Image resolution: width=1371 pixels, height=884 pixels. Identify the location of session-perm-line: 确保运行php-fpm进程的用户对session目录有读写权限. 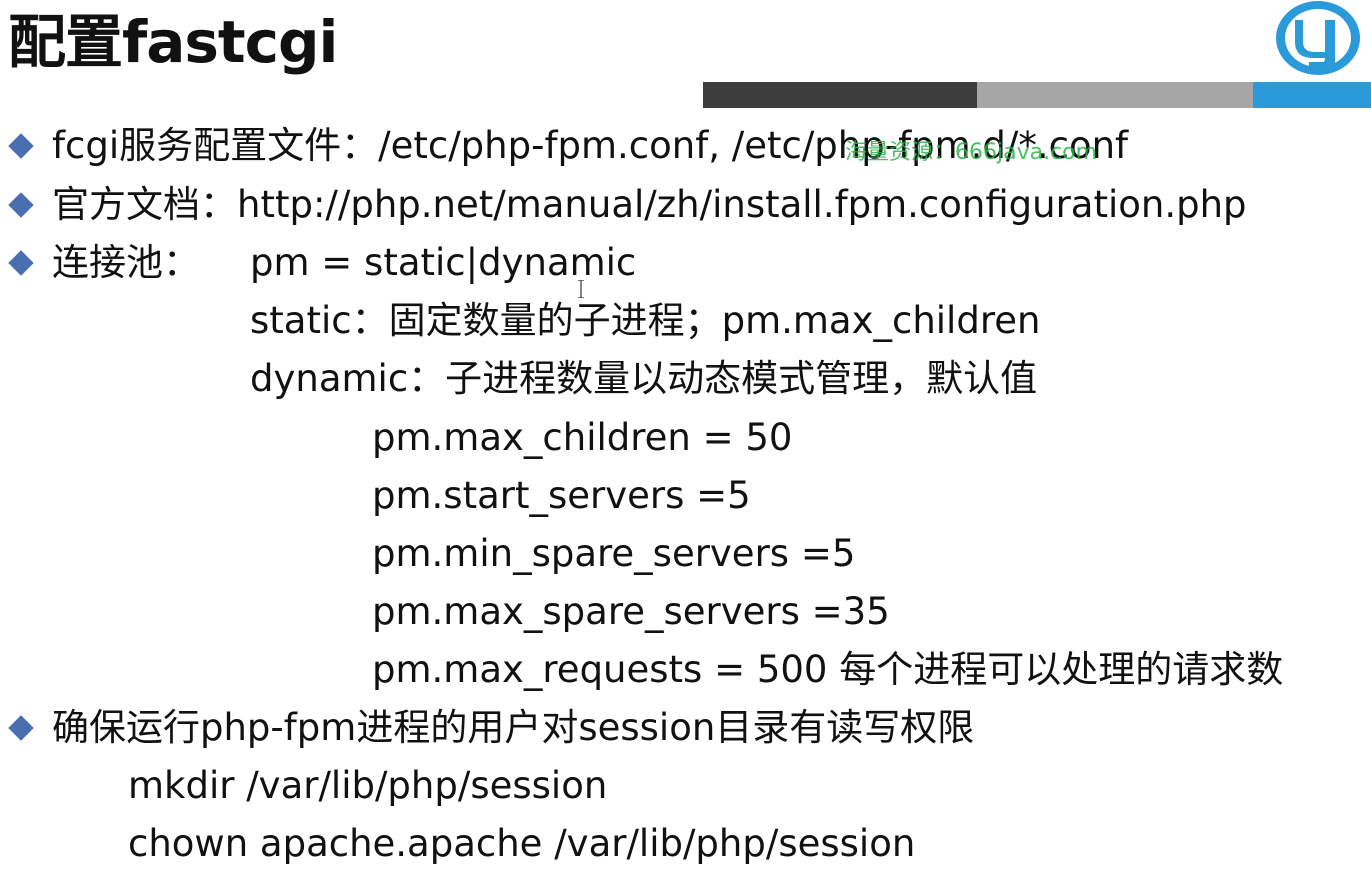
(513, 727).